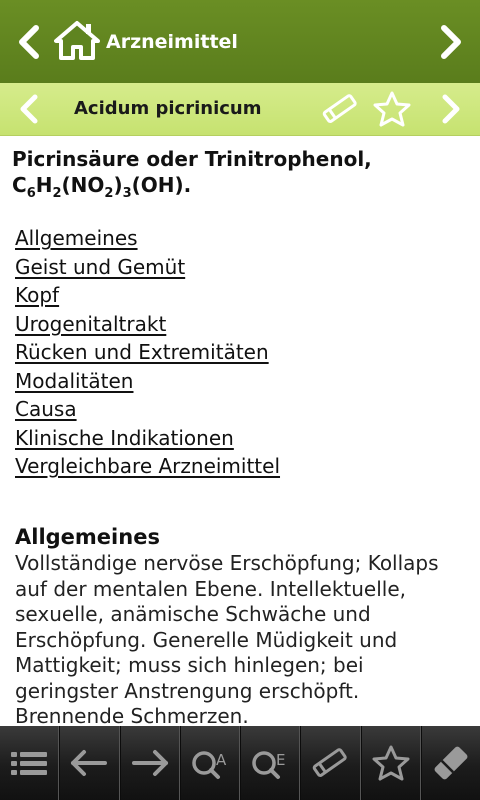  I want to click on toc-link-kopf: Kopf, so click(37, 295).